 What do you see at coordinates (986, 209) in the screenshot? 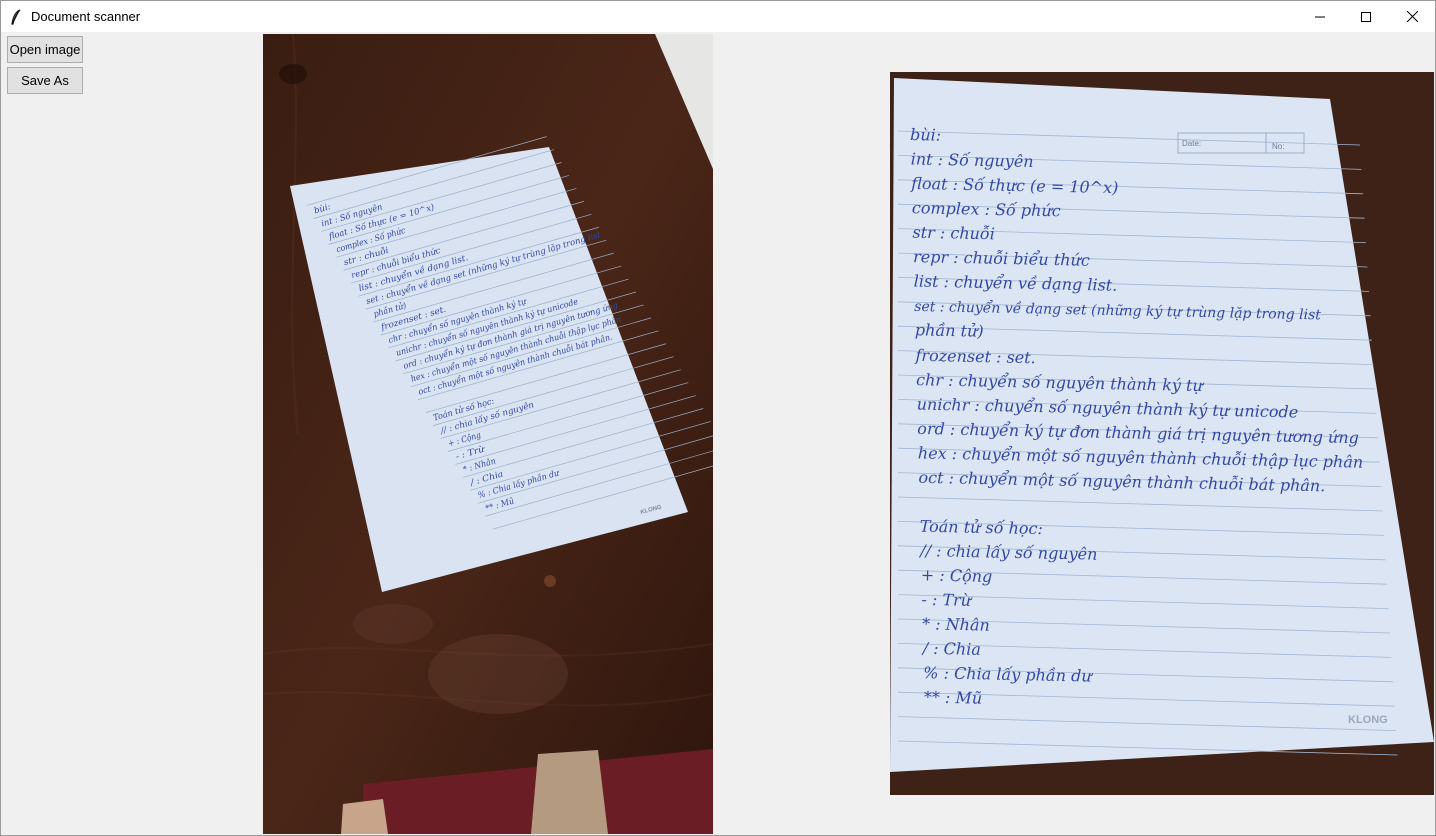
I see `note-line: complex : Số phức` at bounding box center [986, 209].